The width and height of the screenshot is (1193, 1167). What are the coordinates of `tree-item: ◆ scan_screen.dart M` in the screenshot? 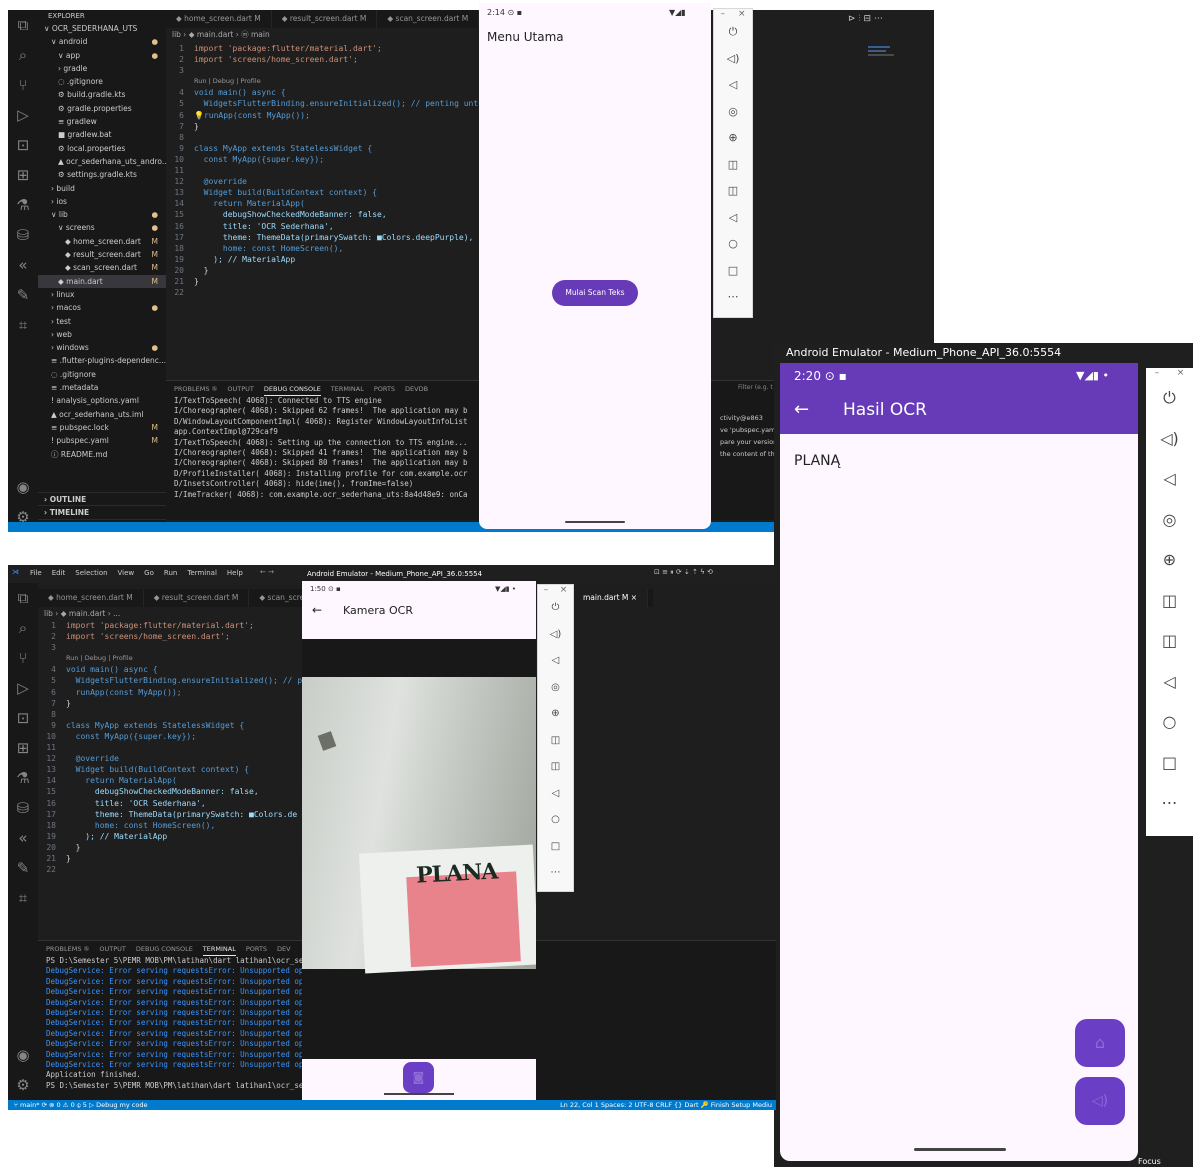 It's located at (102, 267).